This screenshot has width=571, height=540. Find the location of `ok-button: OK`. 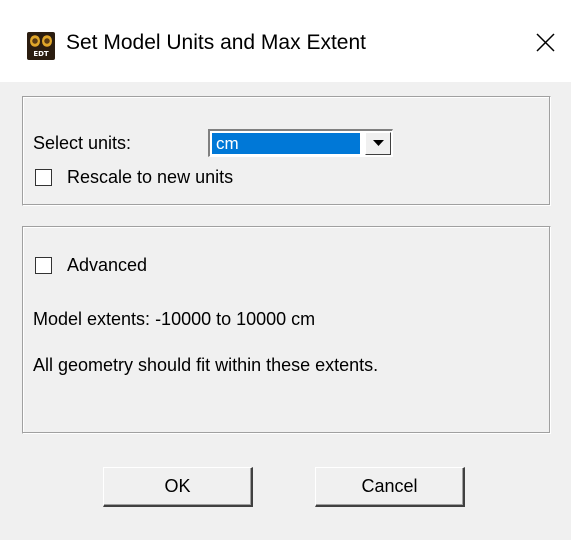

ok-button: OK is located at coordinates (178, 487).